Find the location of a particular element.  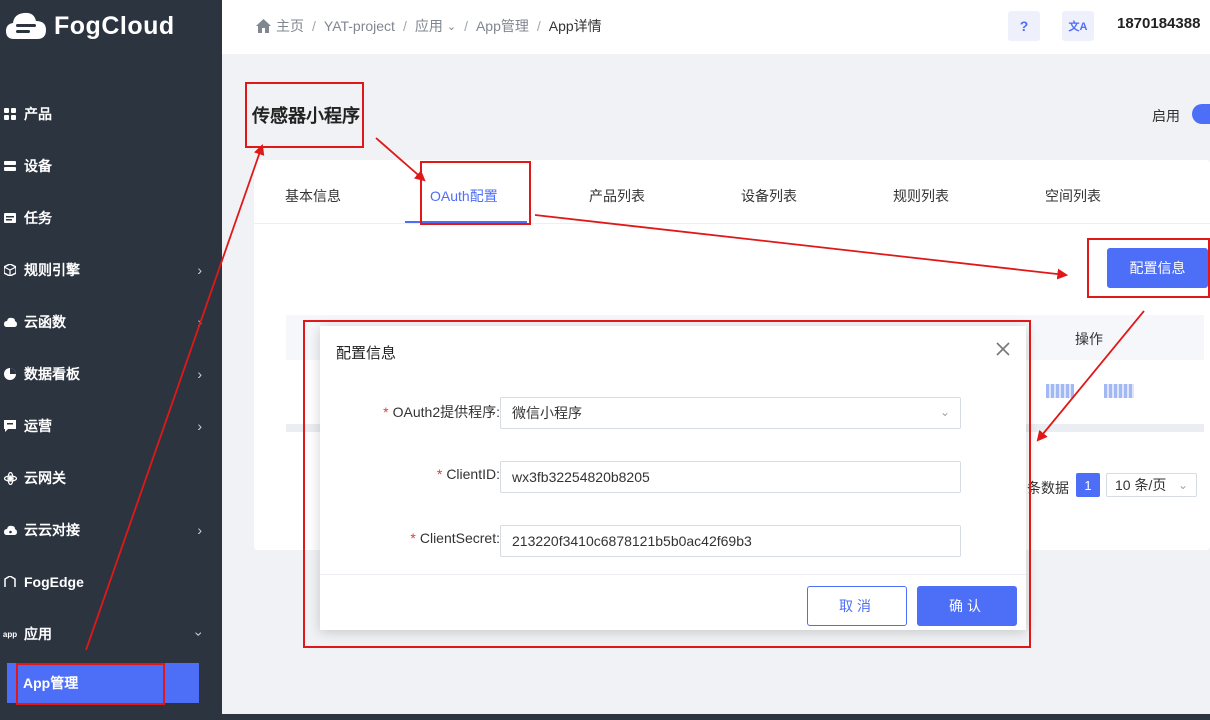

sidebar-item-label: FogEdge is located at coordinates (54, 582).